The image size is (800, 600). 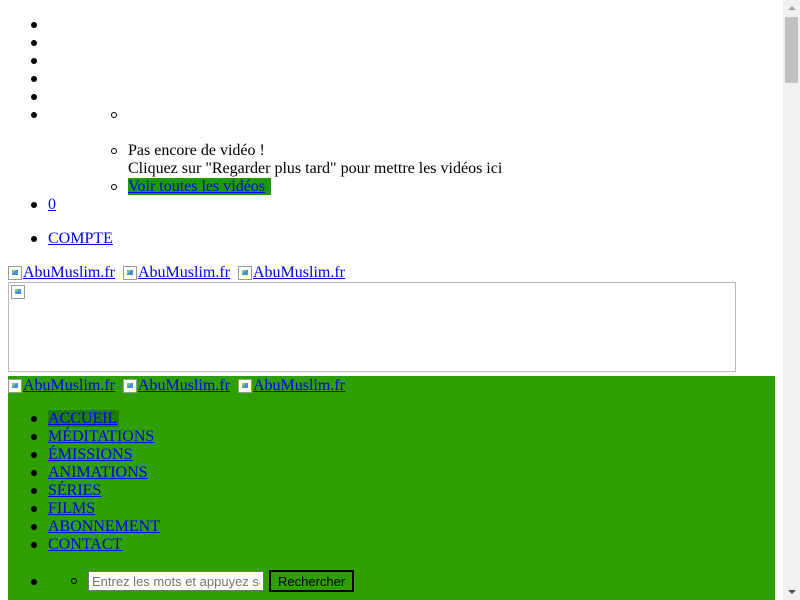 What do you see at coordinates (90, 454) in the screenshot?
I see `nav-link-emissions: ÉMISSIONS` at bounding box center [90, 454].